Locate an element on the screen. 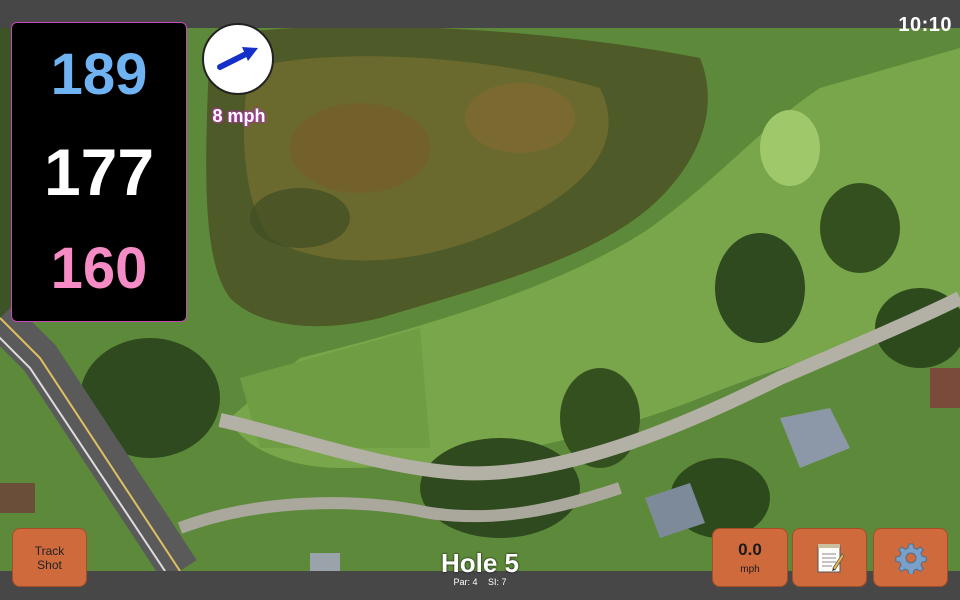 The image size is (960, 600). back-yardage: 189 is located at coordinates (99, 75).